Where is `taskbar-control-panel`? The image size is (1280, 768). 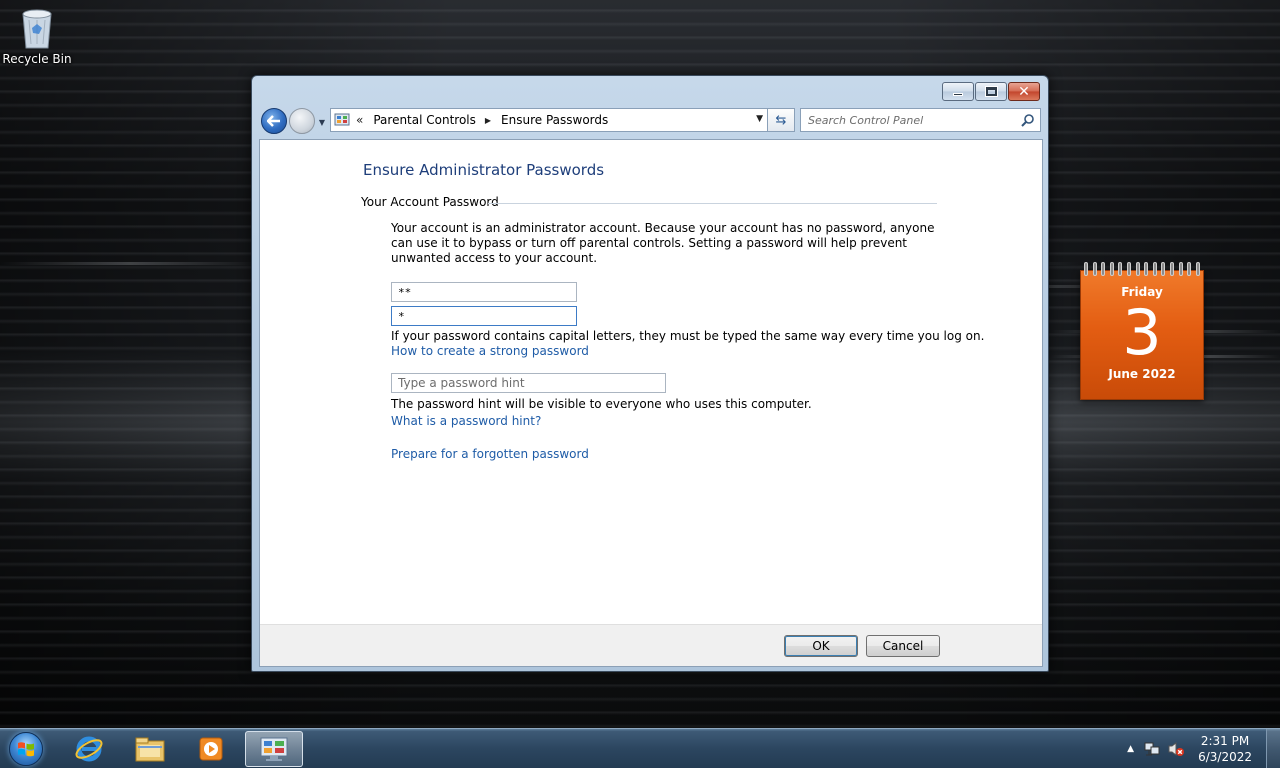
taskbar-control-panel is located at coordinates (274, 749).